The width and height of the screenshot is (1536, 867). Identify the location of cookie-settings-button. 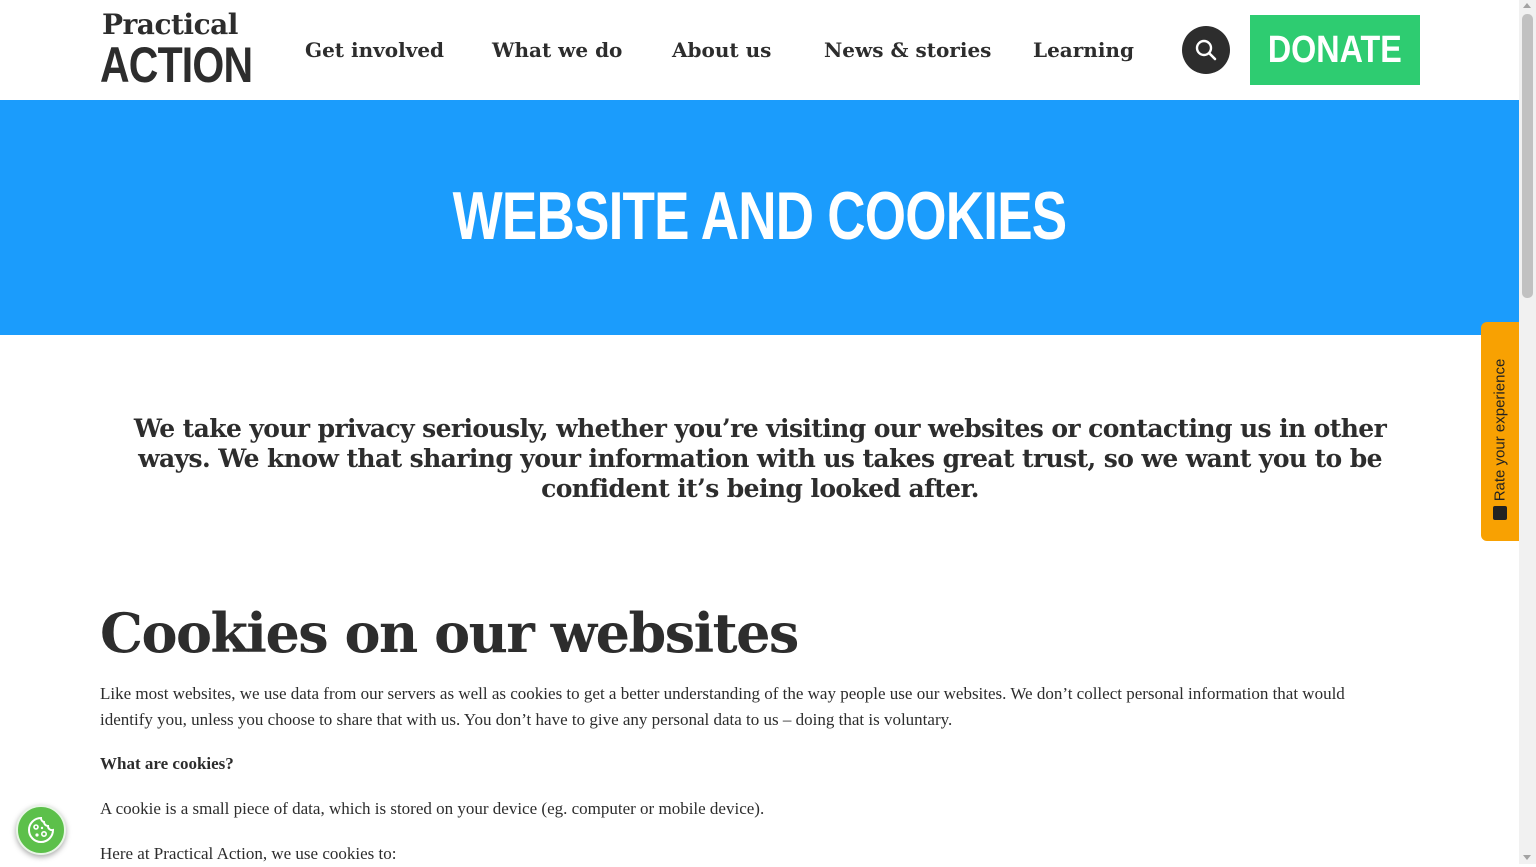
(41, 830).